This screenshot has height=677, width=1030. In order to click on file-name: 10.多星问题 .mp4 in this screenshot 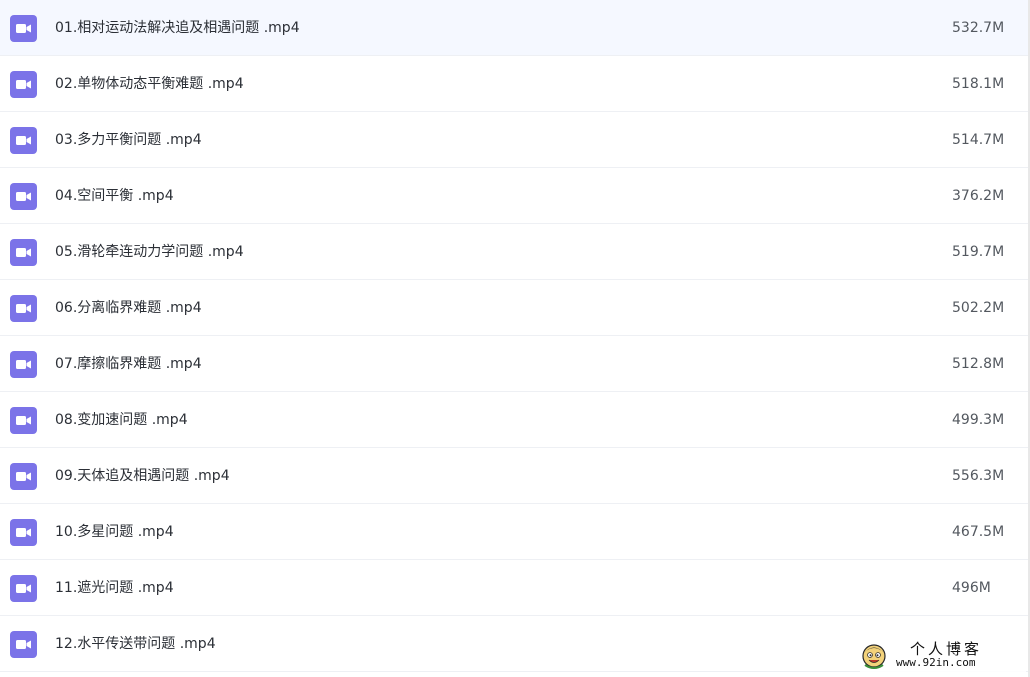, I will do `click(114, 532)`.